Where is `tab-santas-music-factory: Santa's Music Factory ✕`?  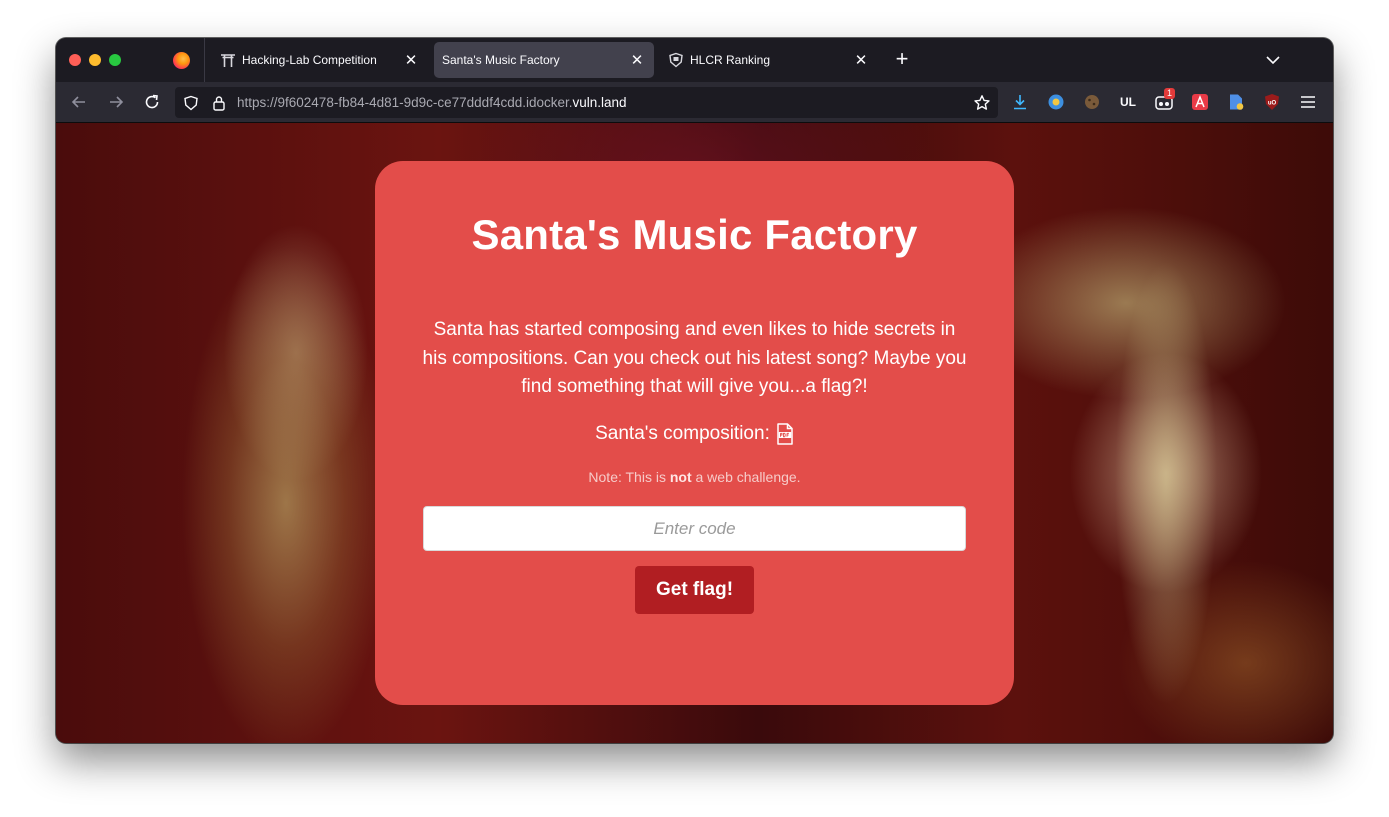 tab-santas-music-factory: Santa's Music Factory ✕ is located at coordinates (544, 60).